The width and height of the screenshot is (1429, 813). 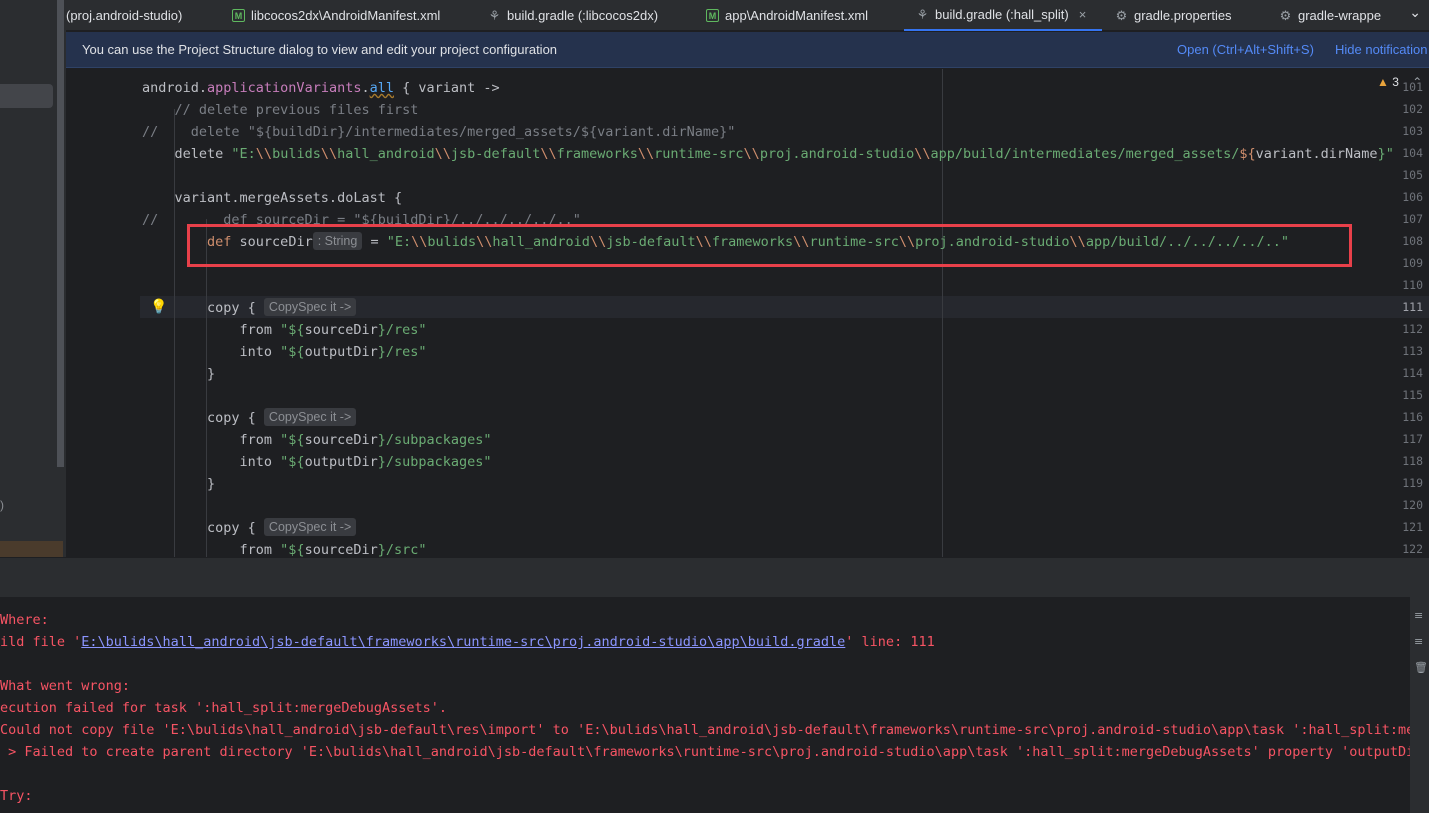 I want to click on line-number: 122, so click(x=1412, y=549).